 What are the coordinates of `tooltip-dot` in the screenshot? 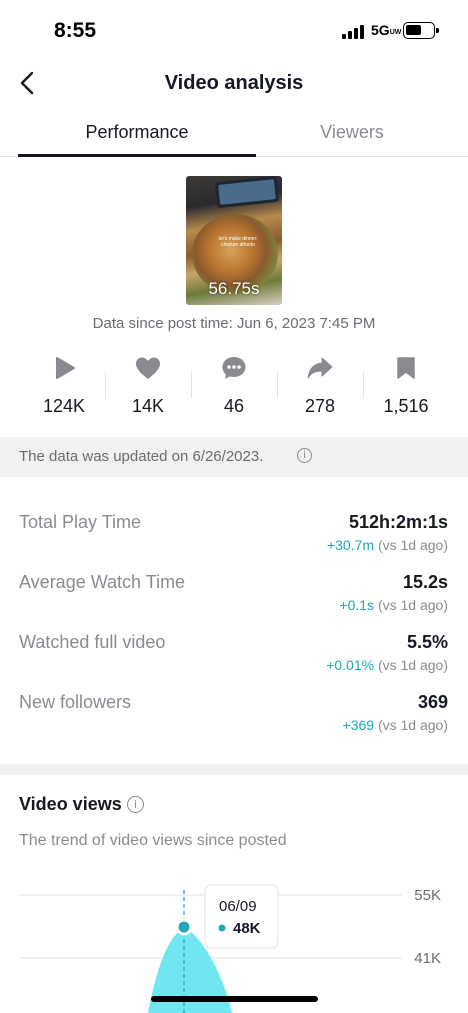 It's located at (222, 928).